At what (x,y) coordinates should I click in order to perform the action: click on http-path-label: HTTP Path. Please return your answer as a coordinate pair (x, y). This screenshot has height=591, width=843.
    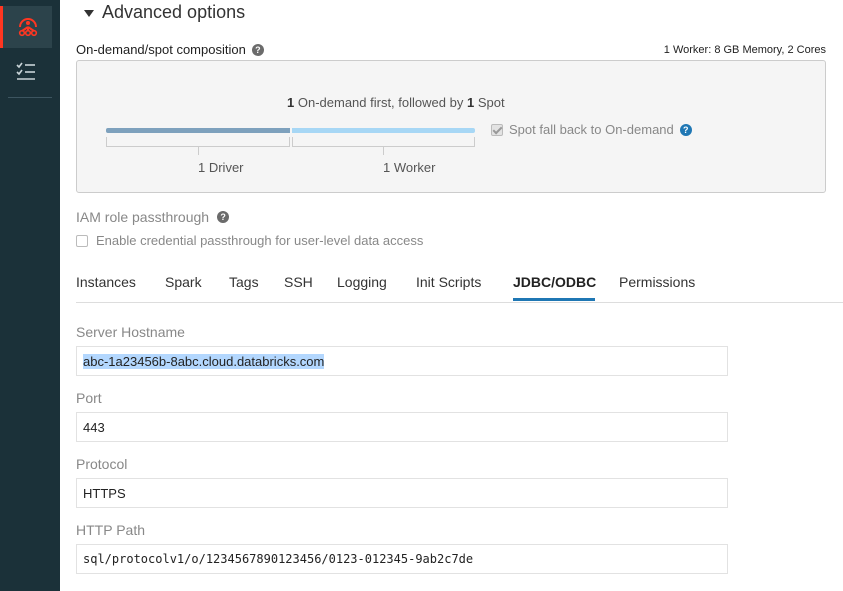
    Looking at the image, I should click on (110, 530).